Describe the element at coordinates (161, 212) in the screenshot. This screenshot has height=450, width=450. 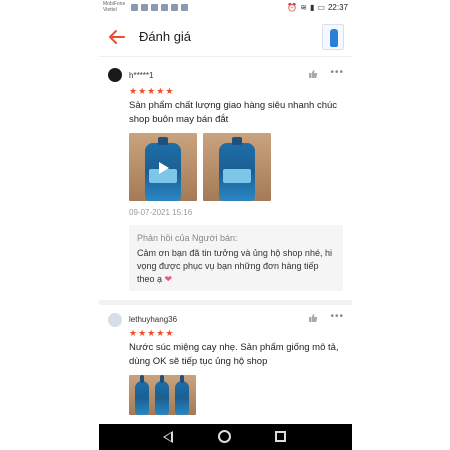
I see `review-date: 09-07-2021 15:16` at that location.